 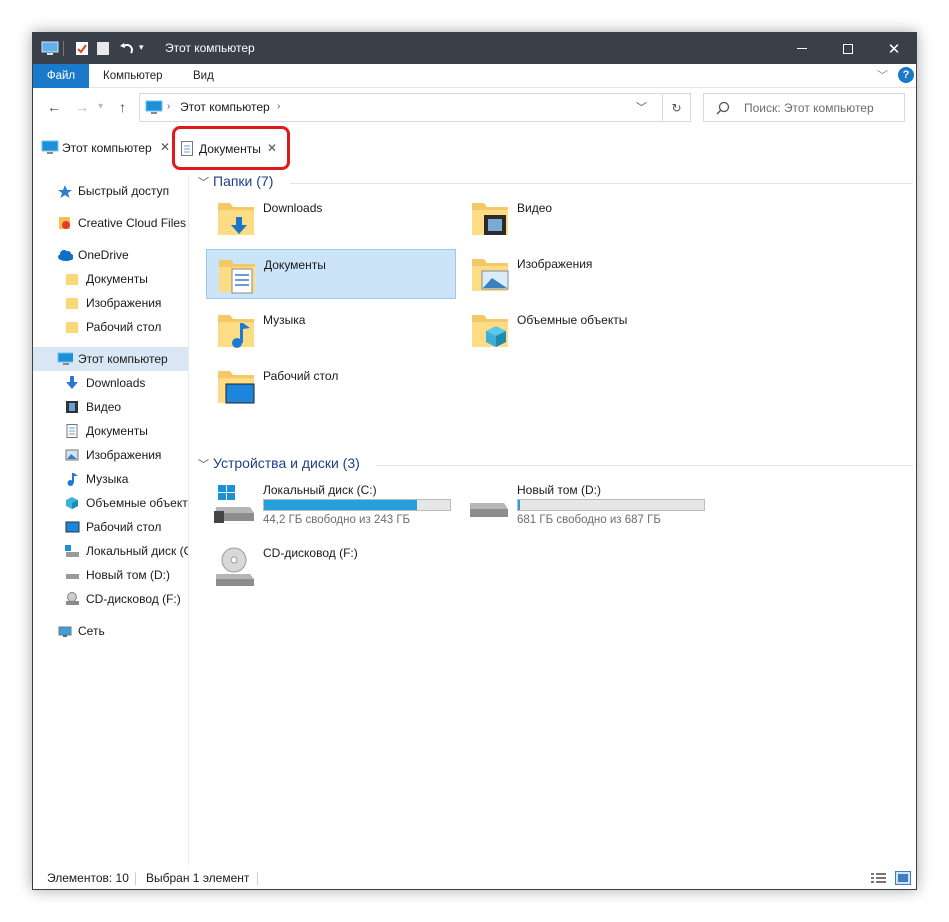 What do you see at coordinates (133, 599) in the screenshot?
I see `sidebar-item-label: CD-дисковод (F:)` at bounding box center [133, 599].